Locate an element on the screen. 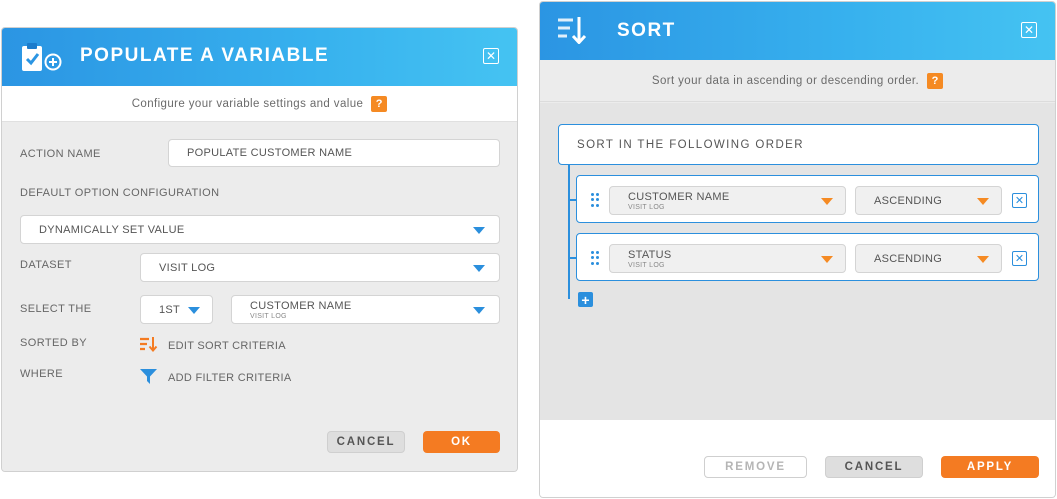 The image size is (1057, 499). edit-sort-criteria-label: EDIT SORT CRITERIA is located at coordinates (227, 345).